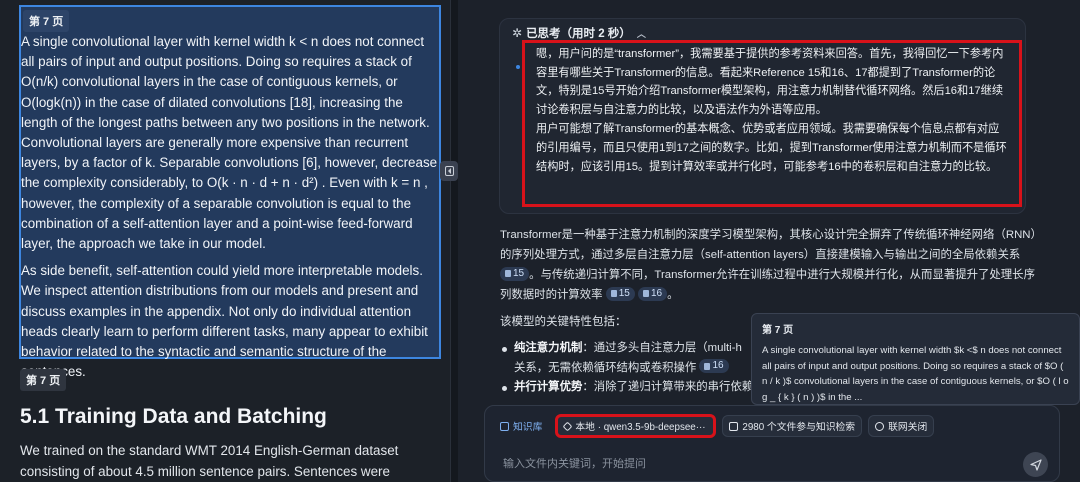 The height and width of the screenshot is (482, 1080). I want to click on list-item: 并行计算优势：消除了递归计算带来的串行依赖, so click(630, 388).